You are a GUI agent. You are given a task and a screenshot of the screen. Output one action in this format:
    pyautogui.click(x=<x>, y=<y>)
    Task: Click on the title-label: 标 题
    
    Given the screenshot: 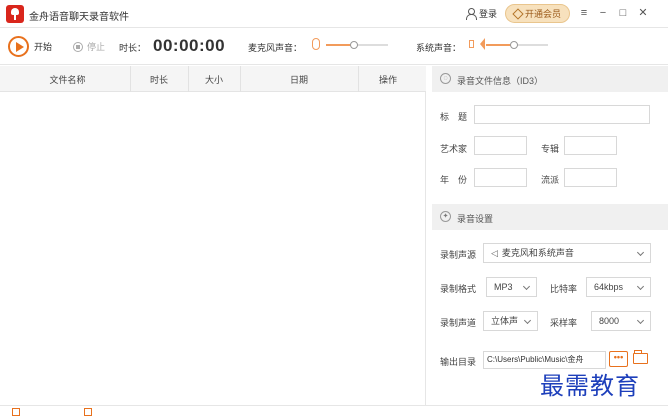 What is the action you would take?
    pyautogui.click(x=454, y=117)
    